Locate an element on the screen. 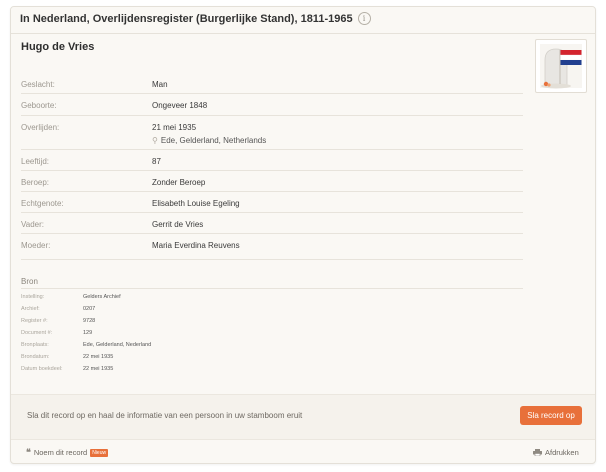 The height and width of the screenshot is (472, 606). location-pin-icon: ⚲ is located at coordinates (155, 140).